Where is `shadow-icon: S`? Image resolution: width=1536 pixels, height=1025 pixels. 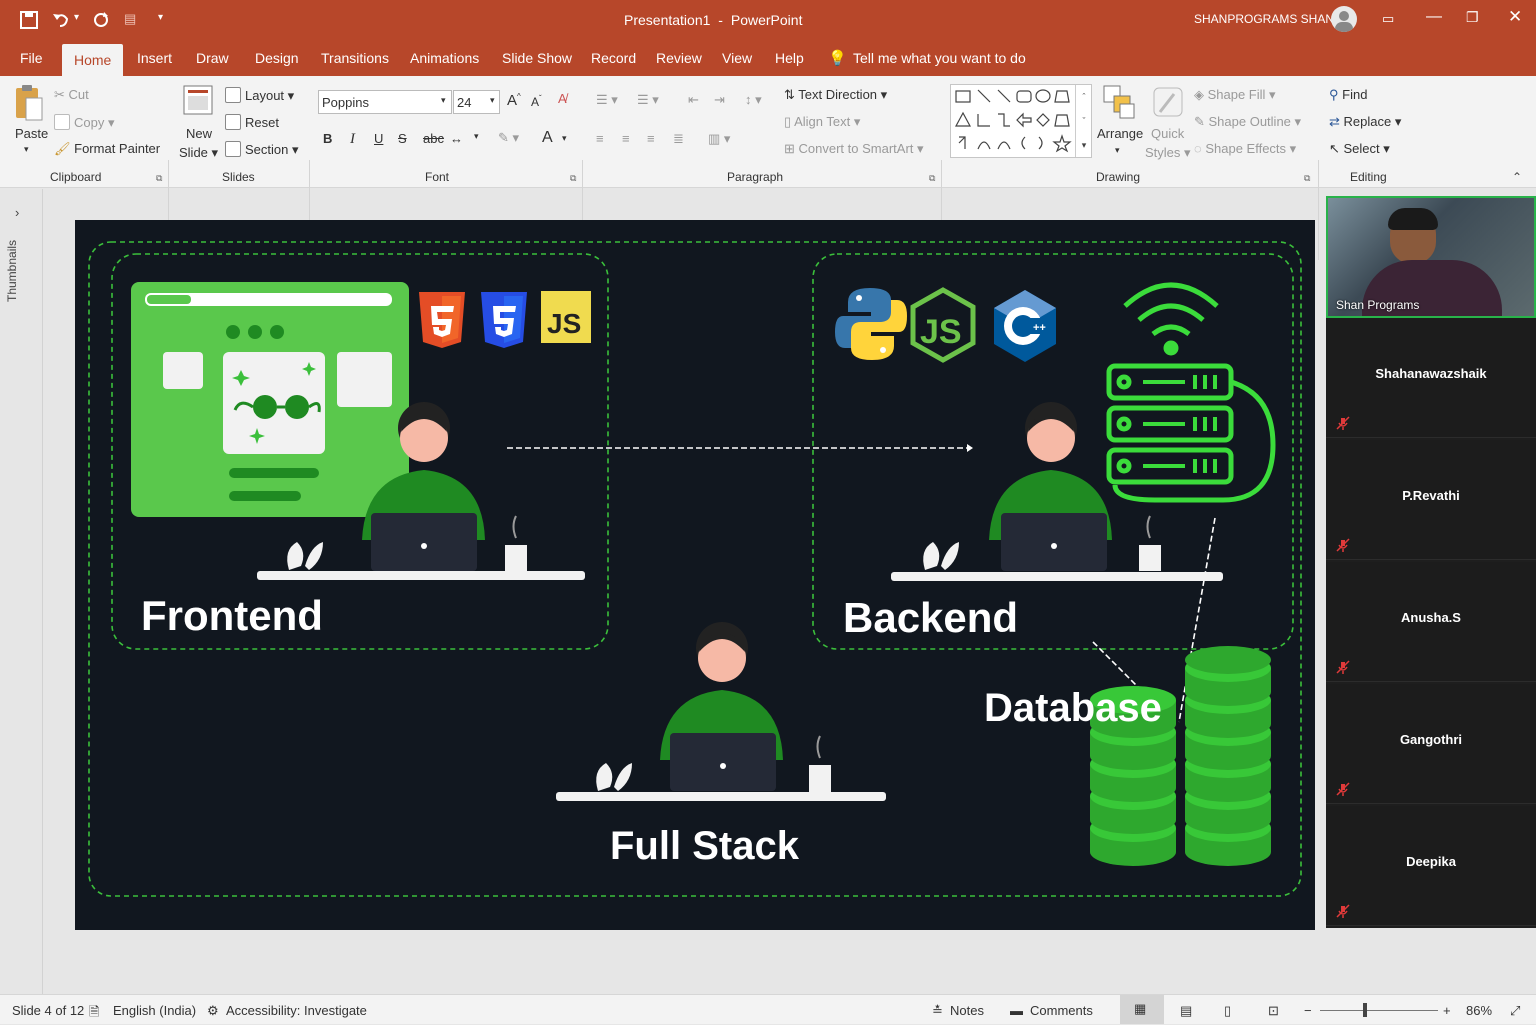 shadow-icon: S is located at coordinates (402, 138).